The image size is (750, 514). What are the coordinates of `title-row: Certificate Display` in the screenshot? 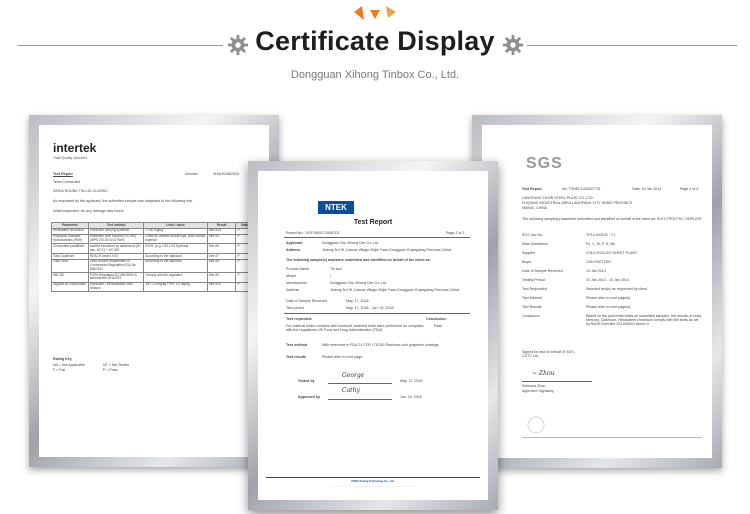 It's located at (375, 46).